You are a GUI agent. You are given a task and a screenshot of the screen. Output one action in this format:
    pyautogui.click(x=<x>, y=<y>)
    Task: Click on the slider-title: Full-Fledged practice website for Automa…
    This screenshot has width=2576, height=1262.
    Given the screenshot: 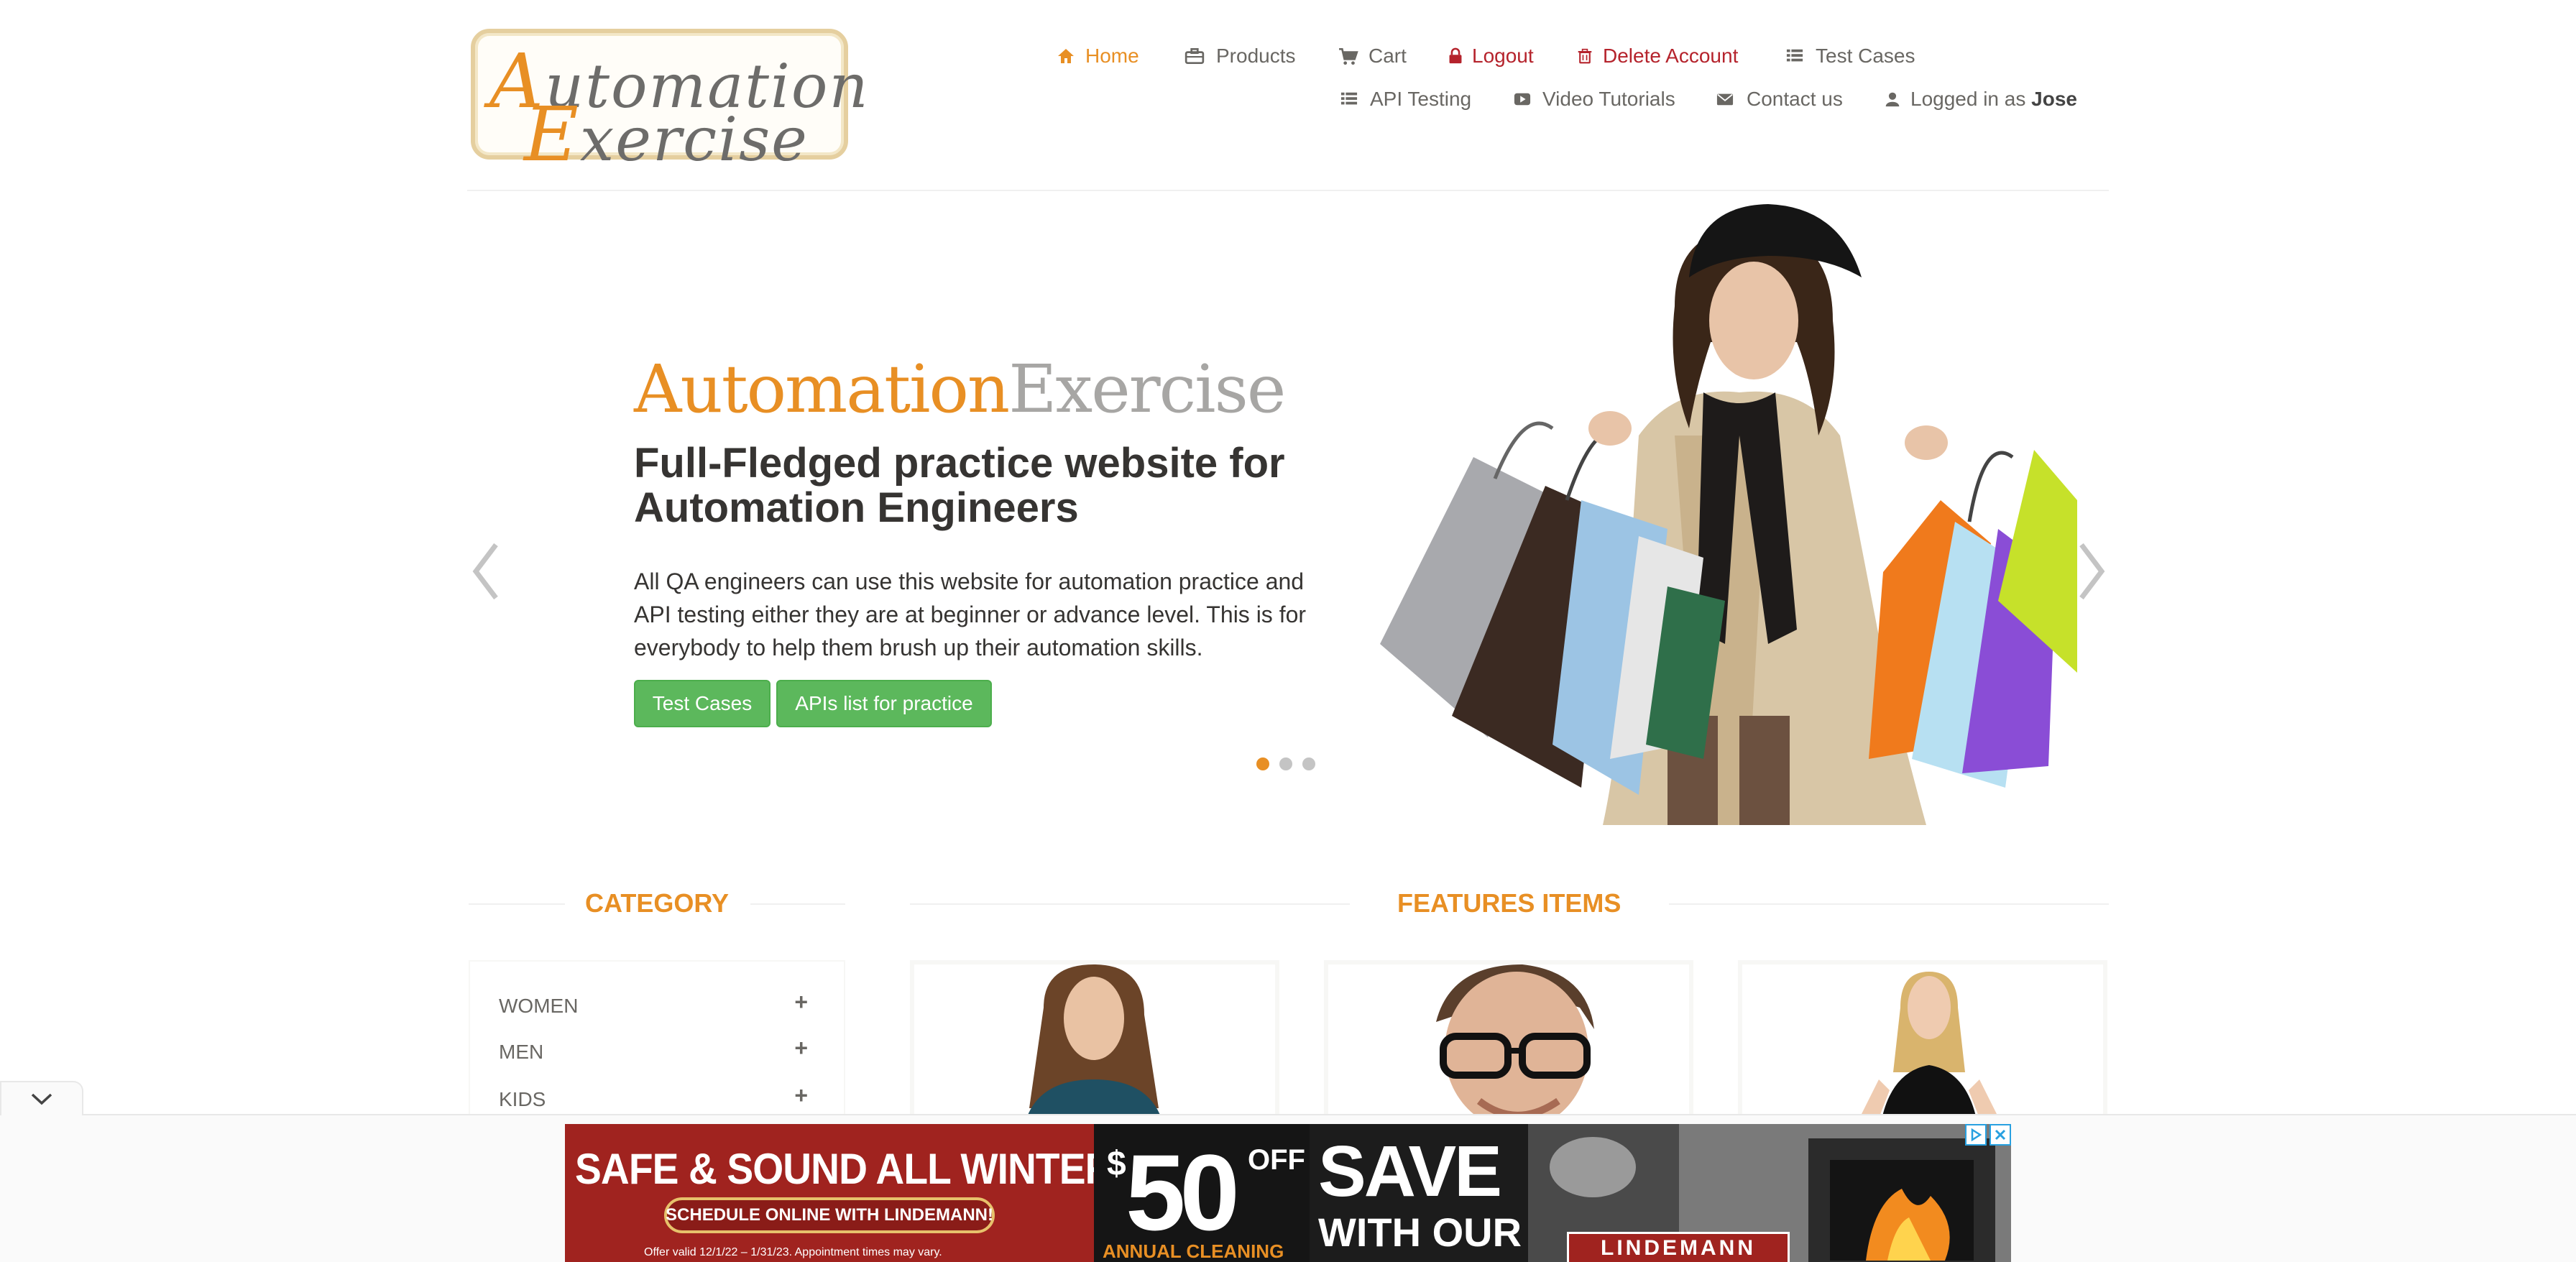 What is the action you would take?
    pyautogui.click(x=959, y=485)
    